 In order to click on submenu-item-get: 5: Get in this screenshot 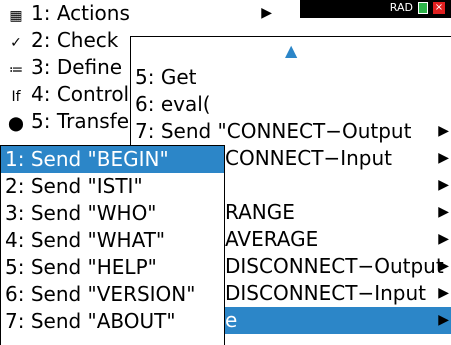, I will do `click(291, 77)`.